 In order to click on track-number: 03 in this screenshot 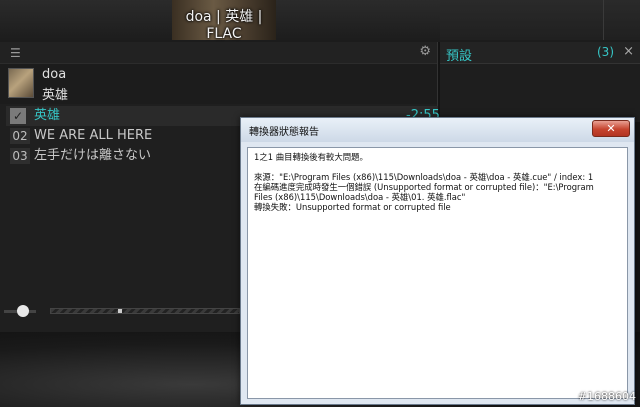, I will do `click(20, 156)`.